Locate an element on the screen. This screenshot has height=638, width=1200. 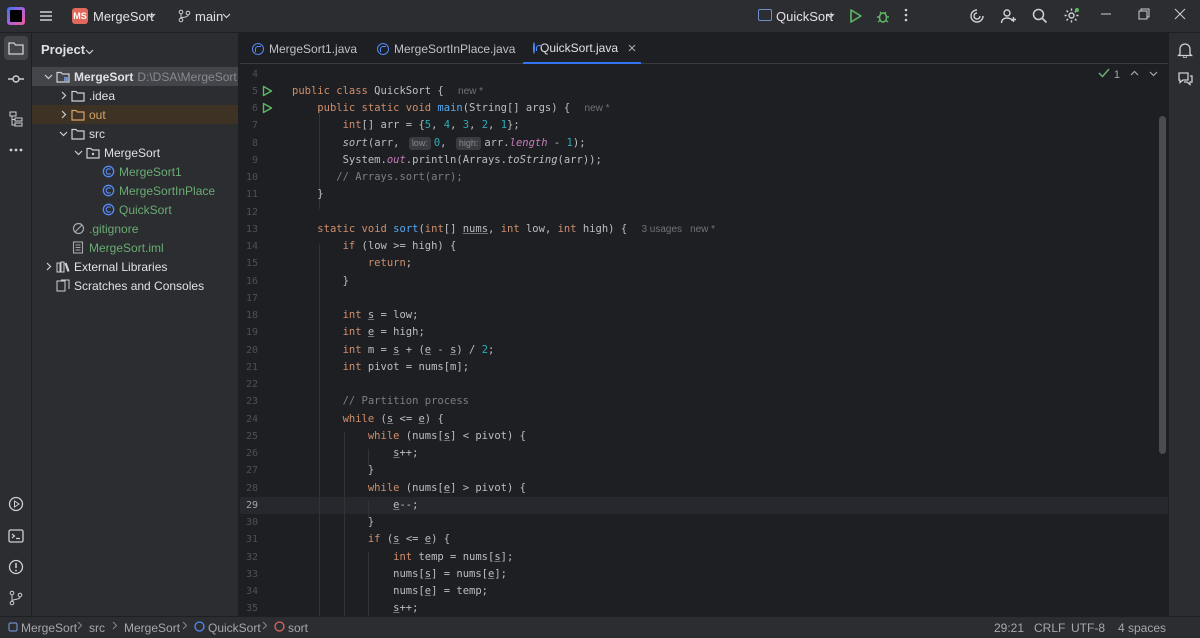
git-tool-icon is located at coordinates (16, 598).